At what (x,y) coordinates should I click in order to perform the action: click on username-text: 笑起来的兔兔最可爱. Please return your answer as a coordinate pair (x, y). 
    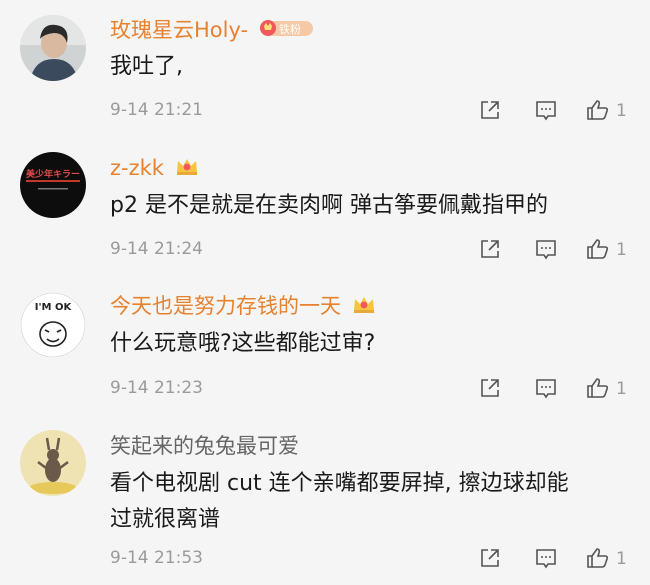
    Looking at the image, I should click on (204, 446).